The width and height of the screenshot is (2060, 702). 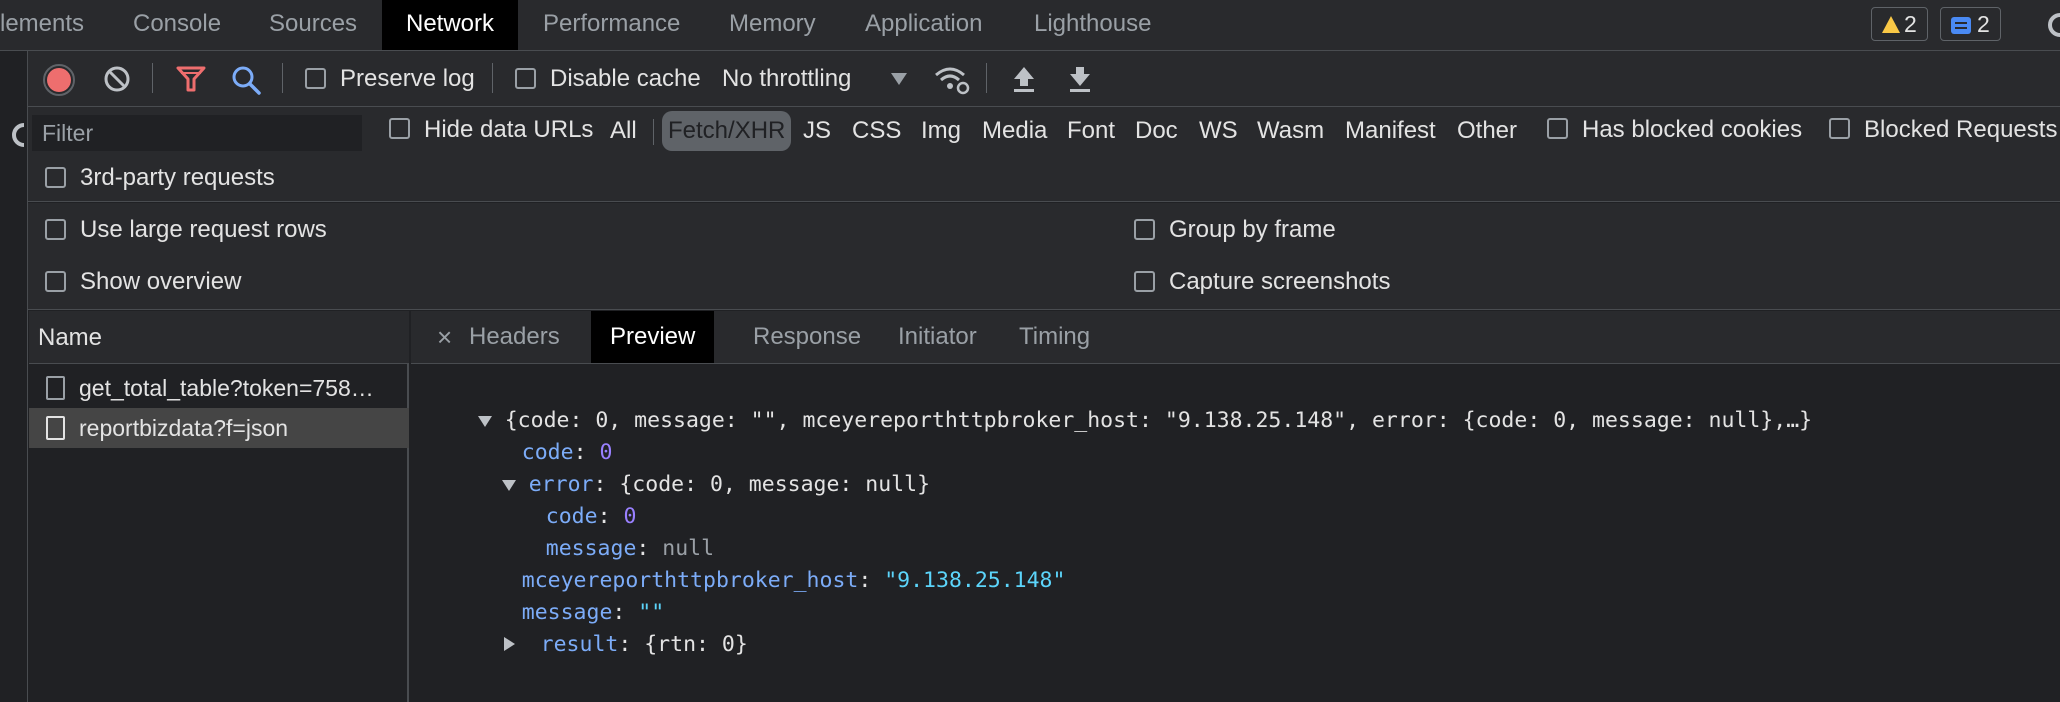 I want to click on show-overview-label: Show overview, so click(x=160, y=282).